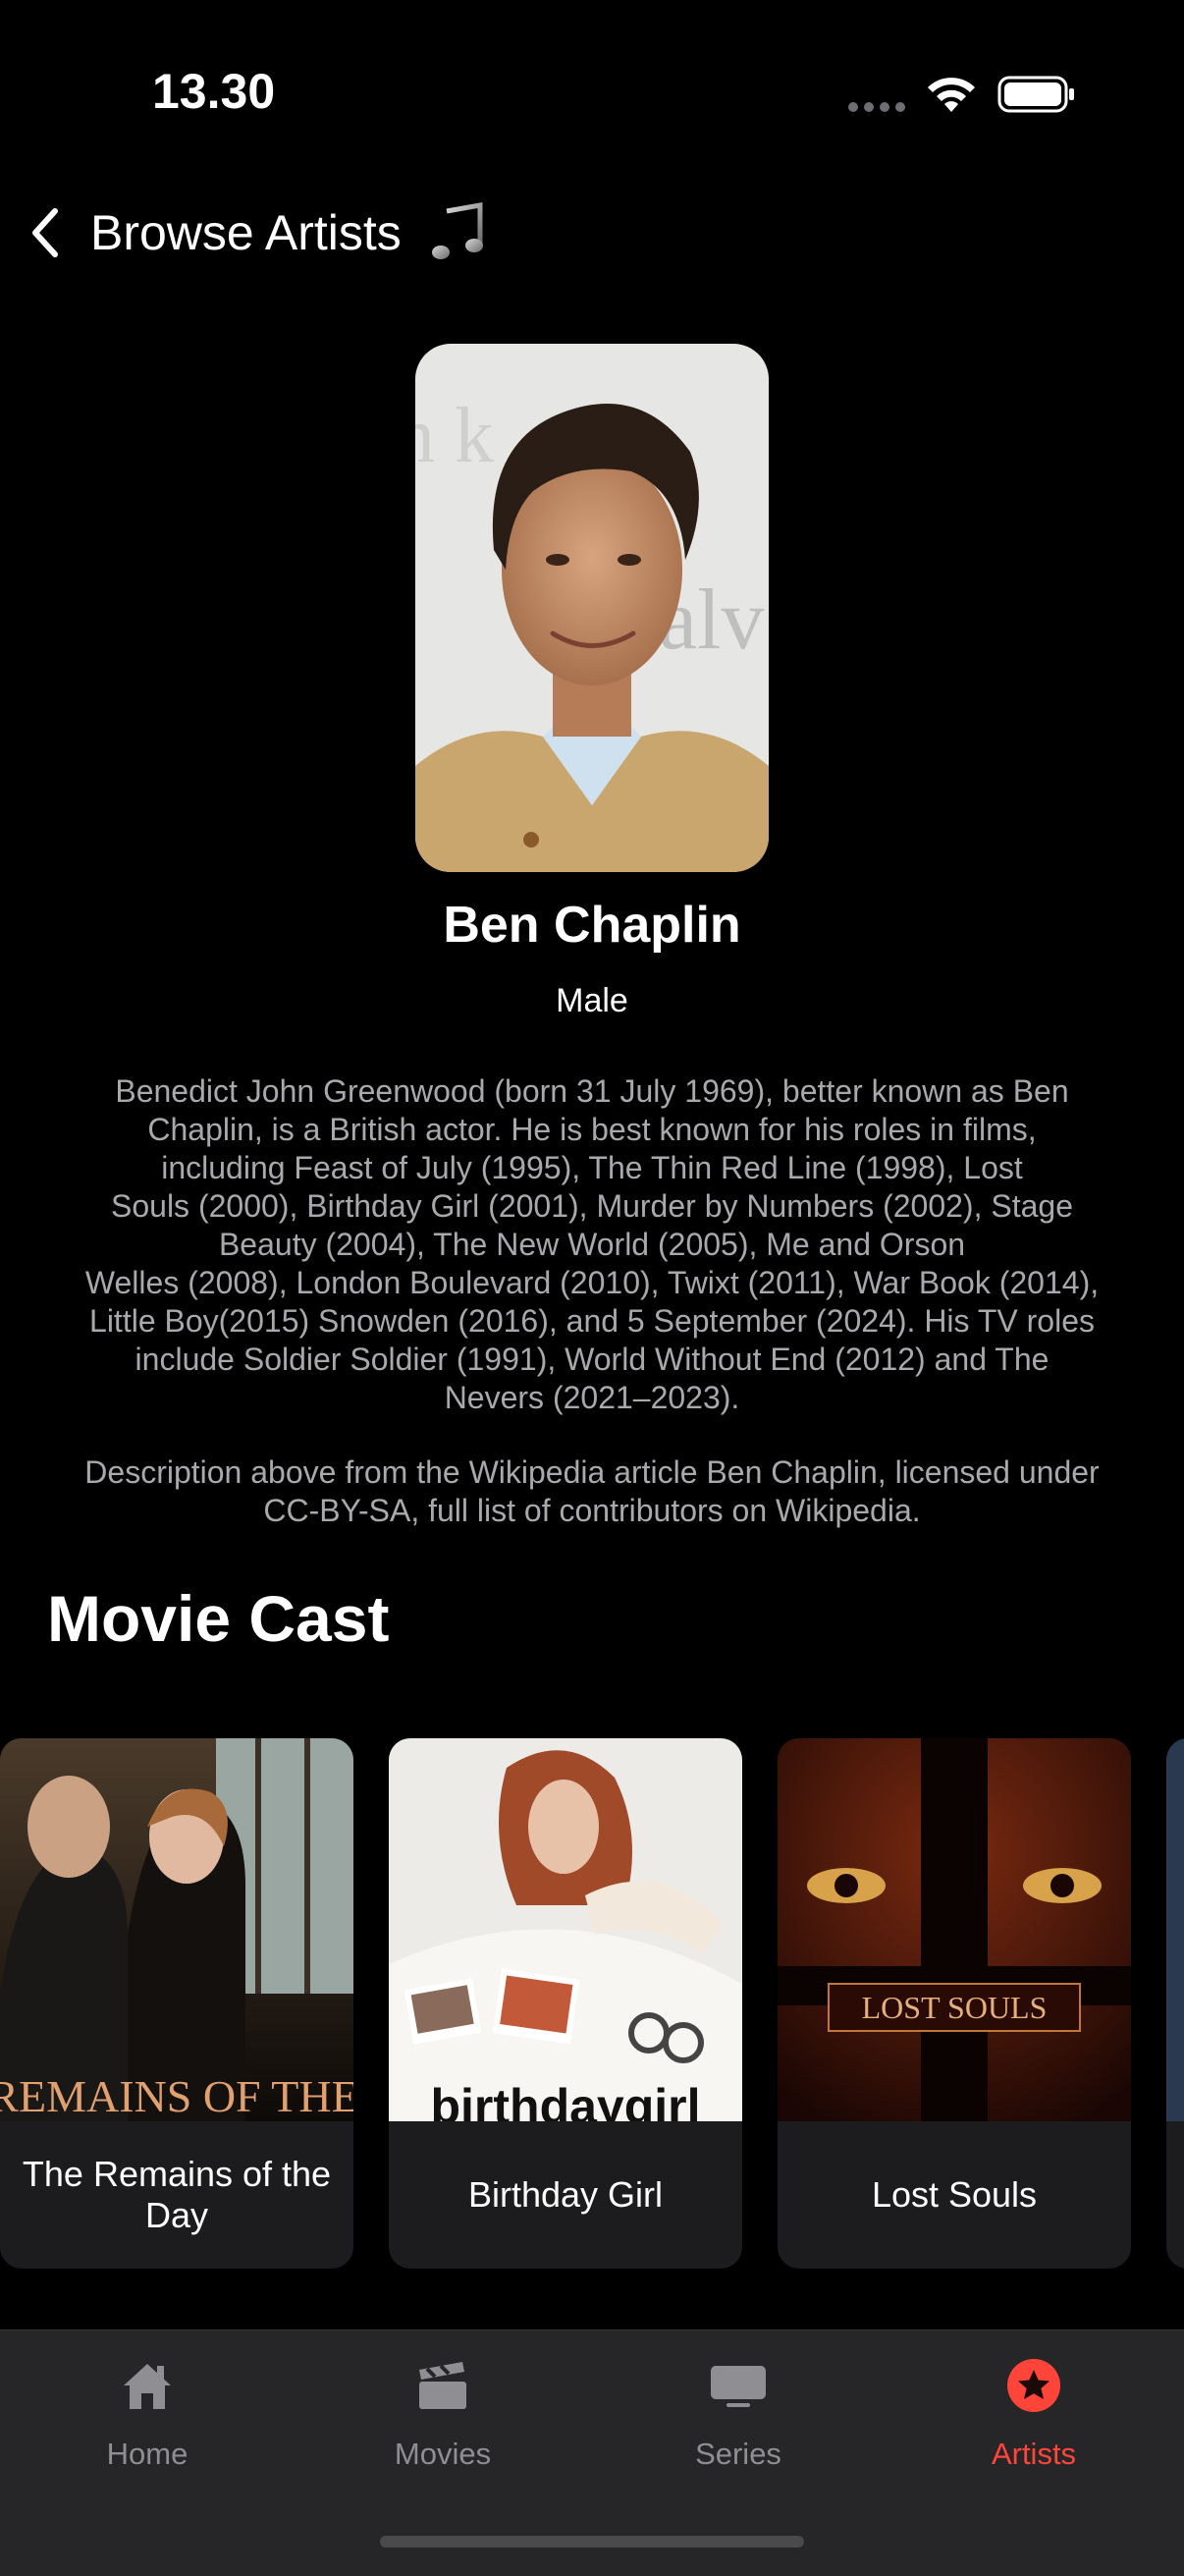  Describe the element at coordinates (246, 233) in the screenshot. I see `back-button-label: Browse Artists` at that location.